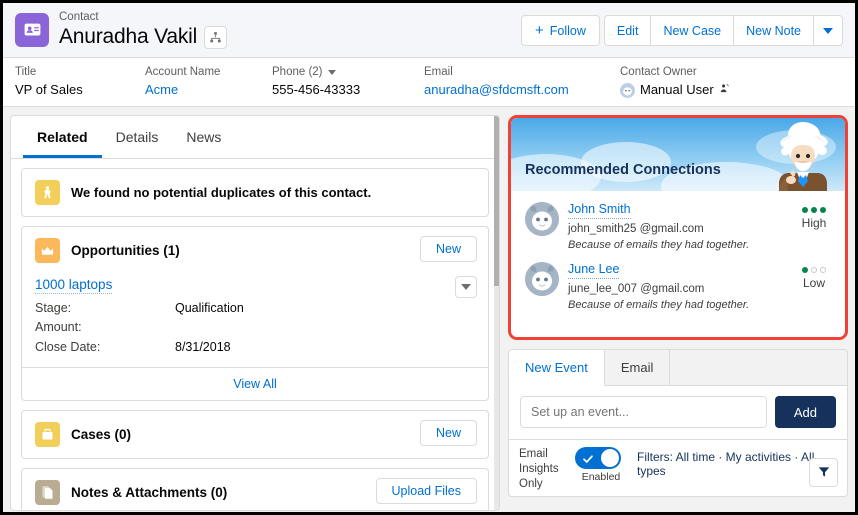 This screenshot has width=858, height=515. I want to click on field-title-label: Title, so click(26, 72).